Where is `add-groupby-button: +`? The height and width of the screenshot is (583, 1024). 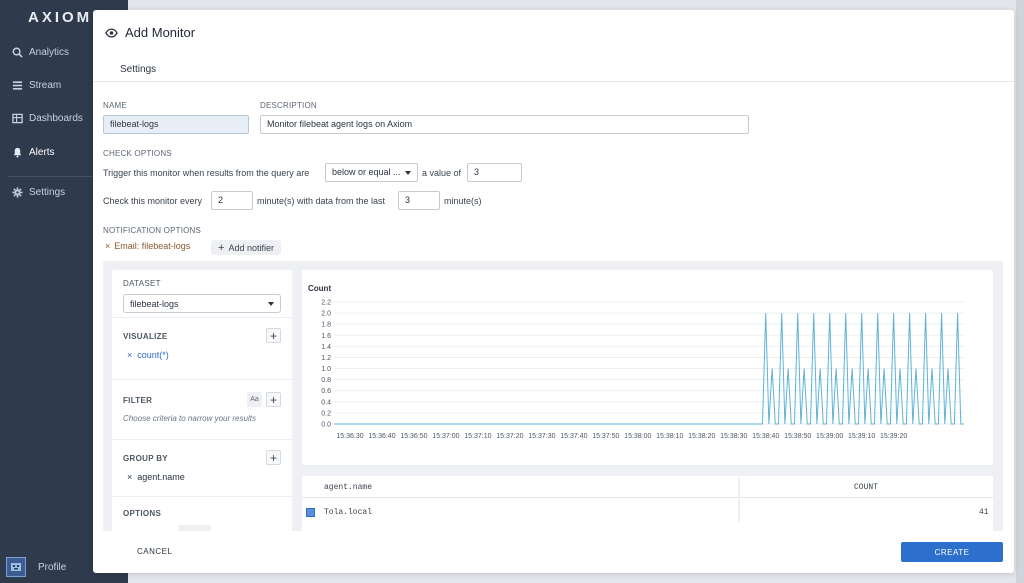 add-groupby-button: + is located at coordinates (273, 457).